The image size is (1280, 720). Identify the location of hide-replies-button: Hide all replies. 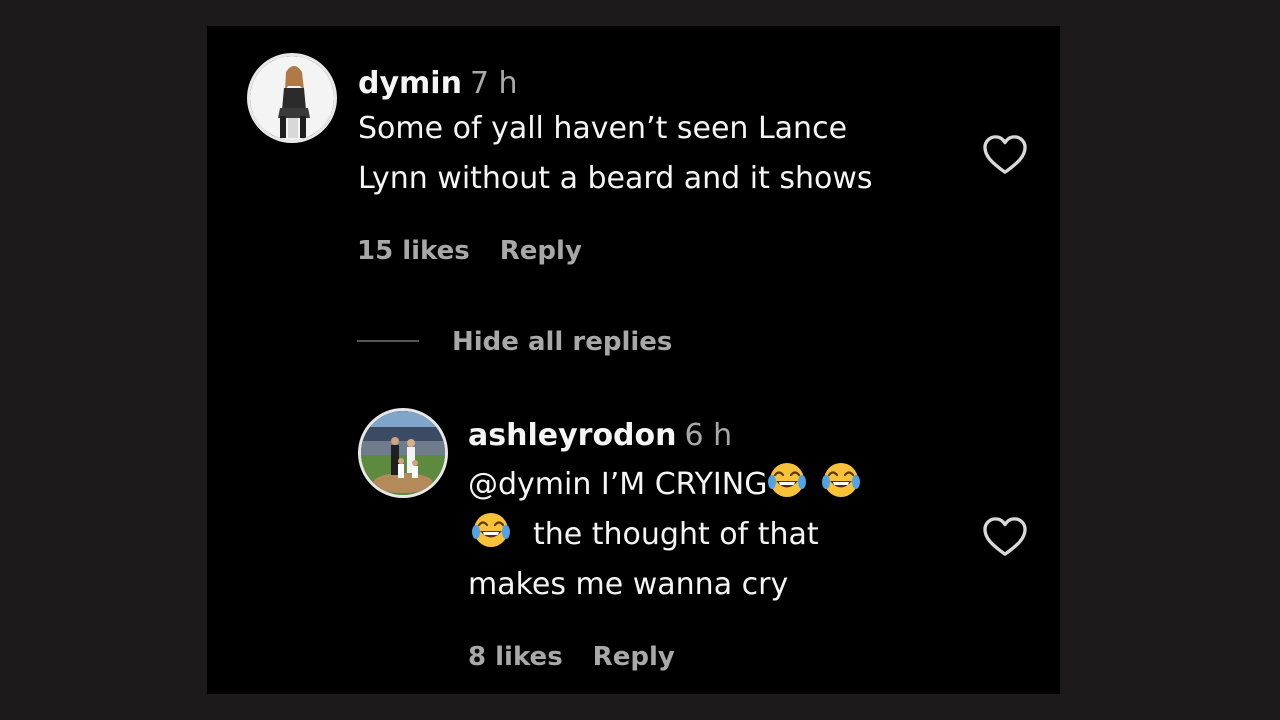
(562, 342).